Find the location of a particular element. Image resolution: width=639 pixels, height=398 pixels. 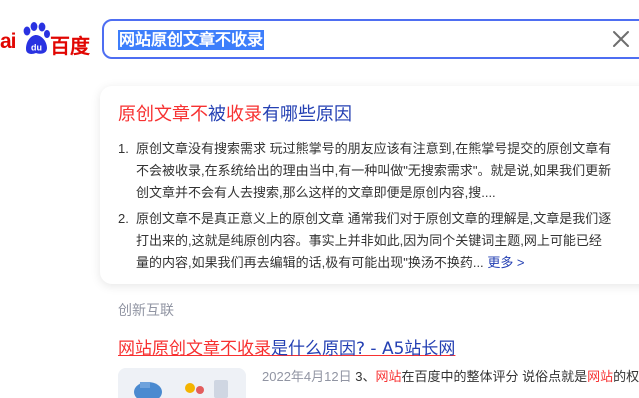

list-line: 原创文章没有搜索需求 玩过熊掌号的朋友应该有注意到,在熊掌号提交的原创文章有 is located at coordinates (387, 149).